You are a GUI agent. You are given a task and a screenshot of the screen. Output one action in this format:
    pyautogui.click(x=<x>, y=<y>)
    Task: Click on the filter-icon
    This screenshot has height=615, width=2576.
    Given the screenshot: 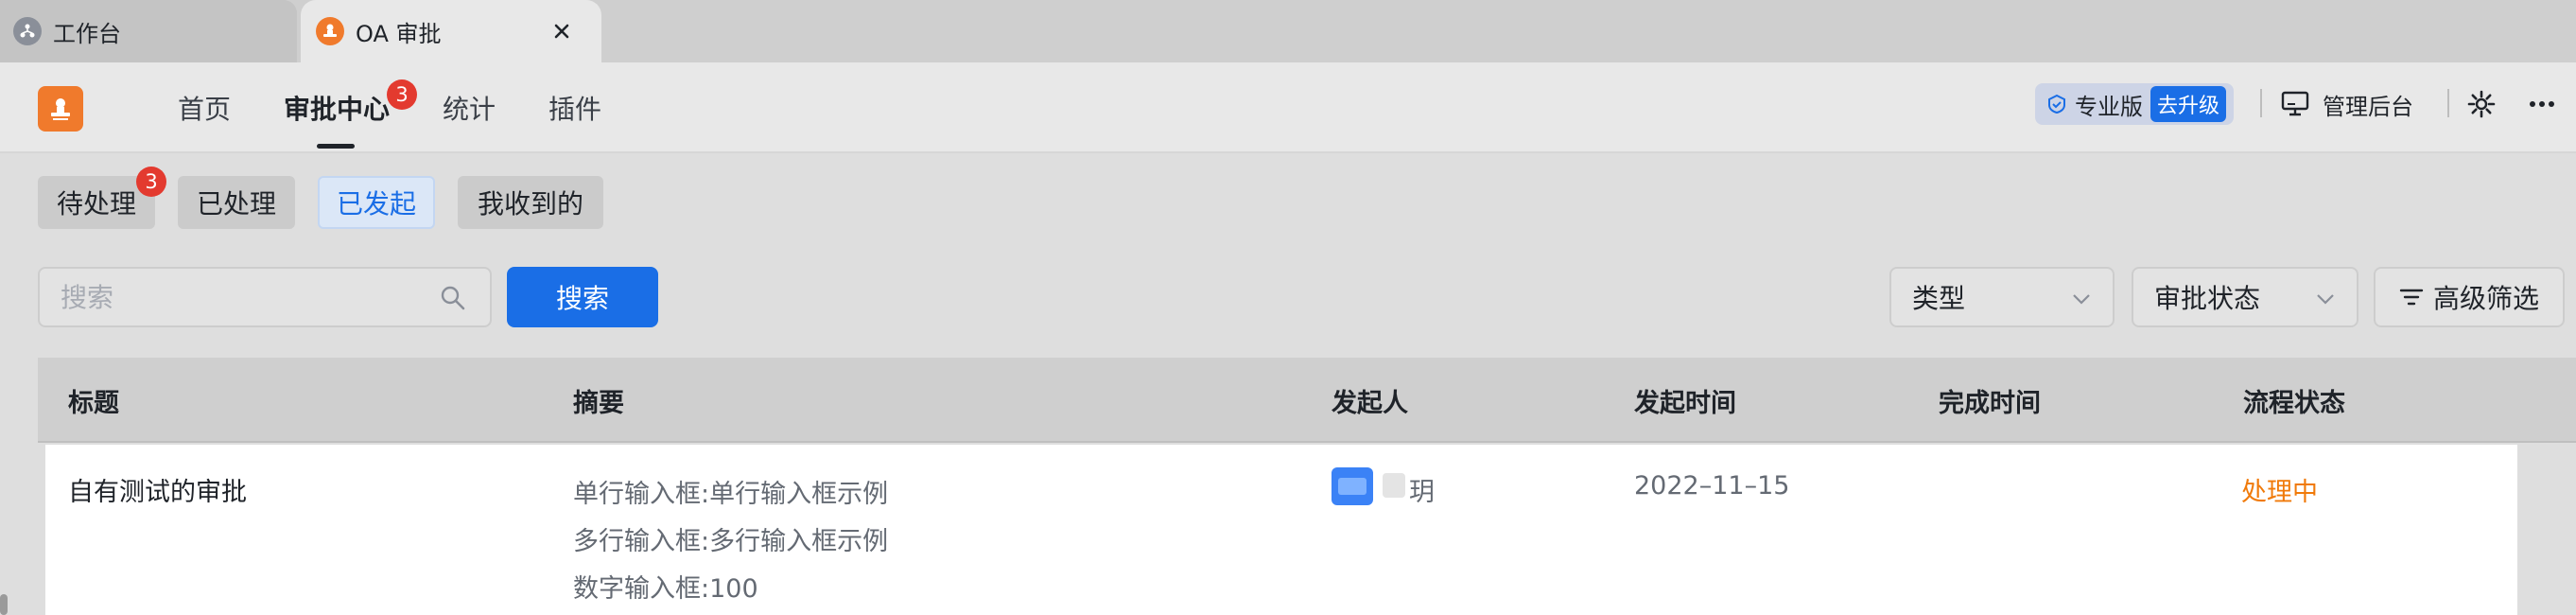 What is the action you would take?
    pyautogui.click(x=2411, y=297)
    